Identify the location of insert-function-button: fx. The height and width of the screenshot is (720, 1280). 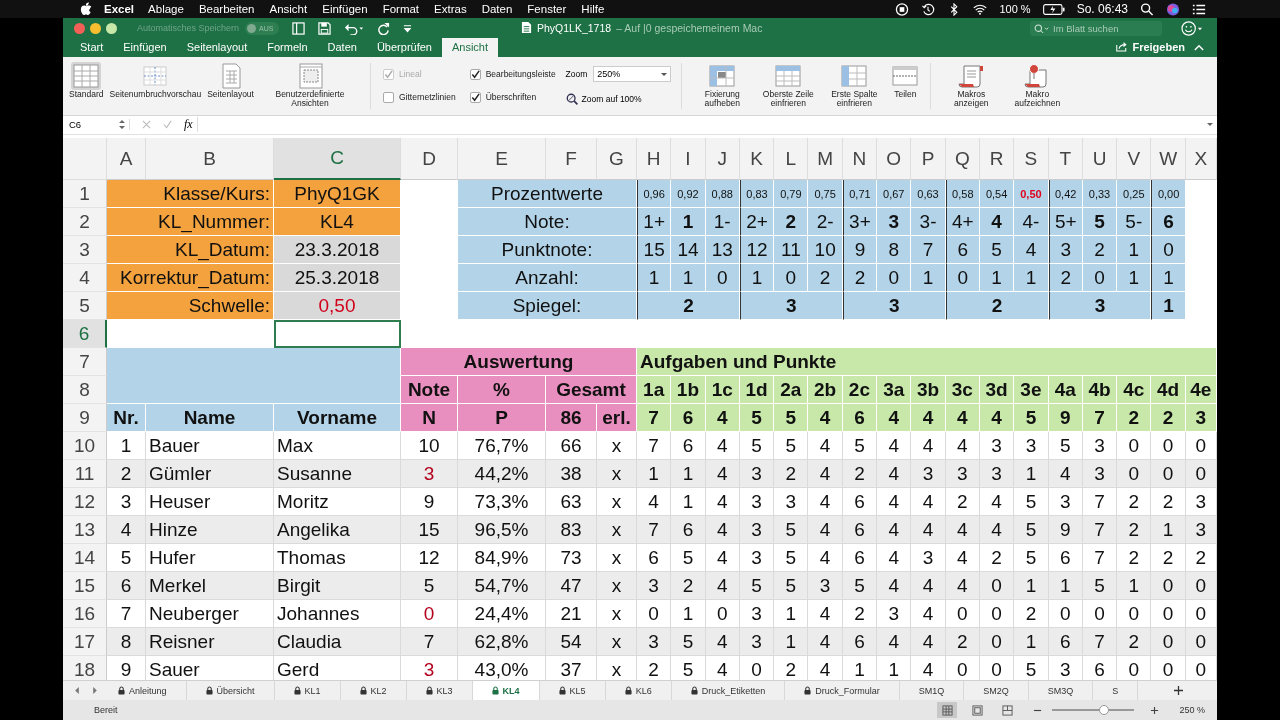
(191, 125).